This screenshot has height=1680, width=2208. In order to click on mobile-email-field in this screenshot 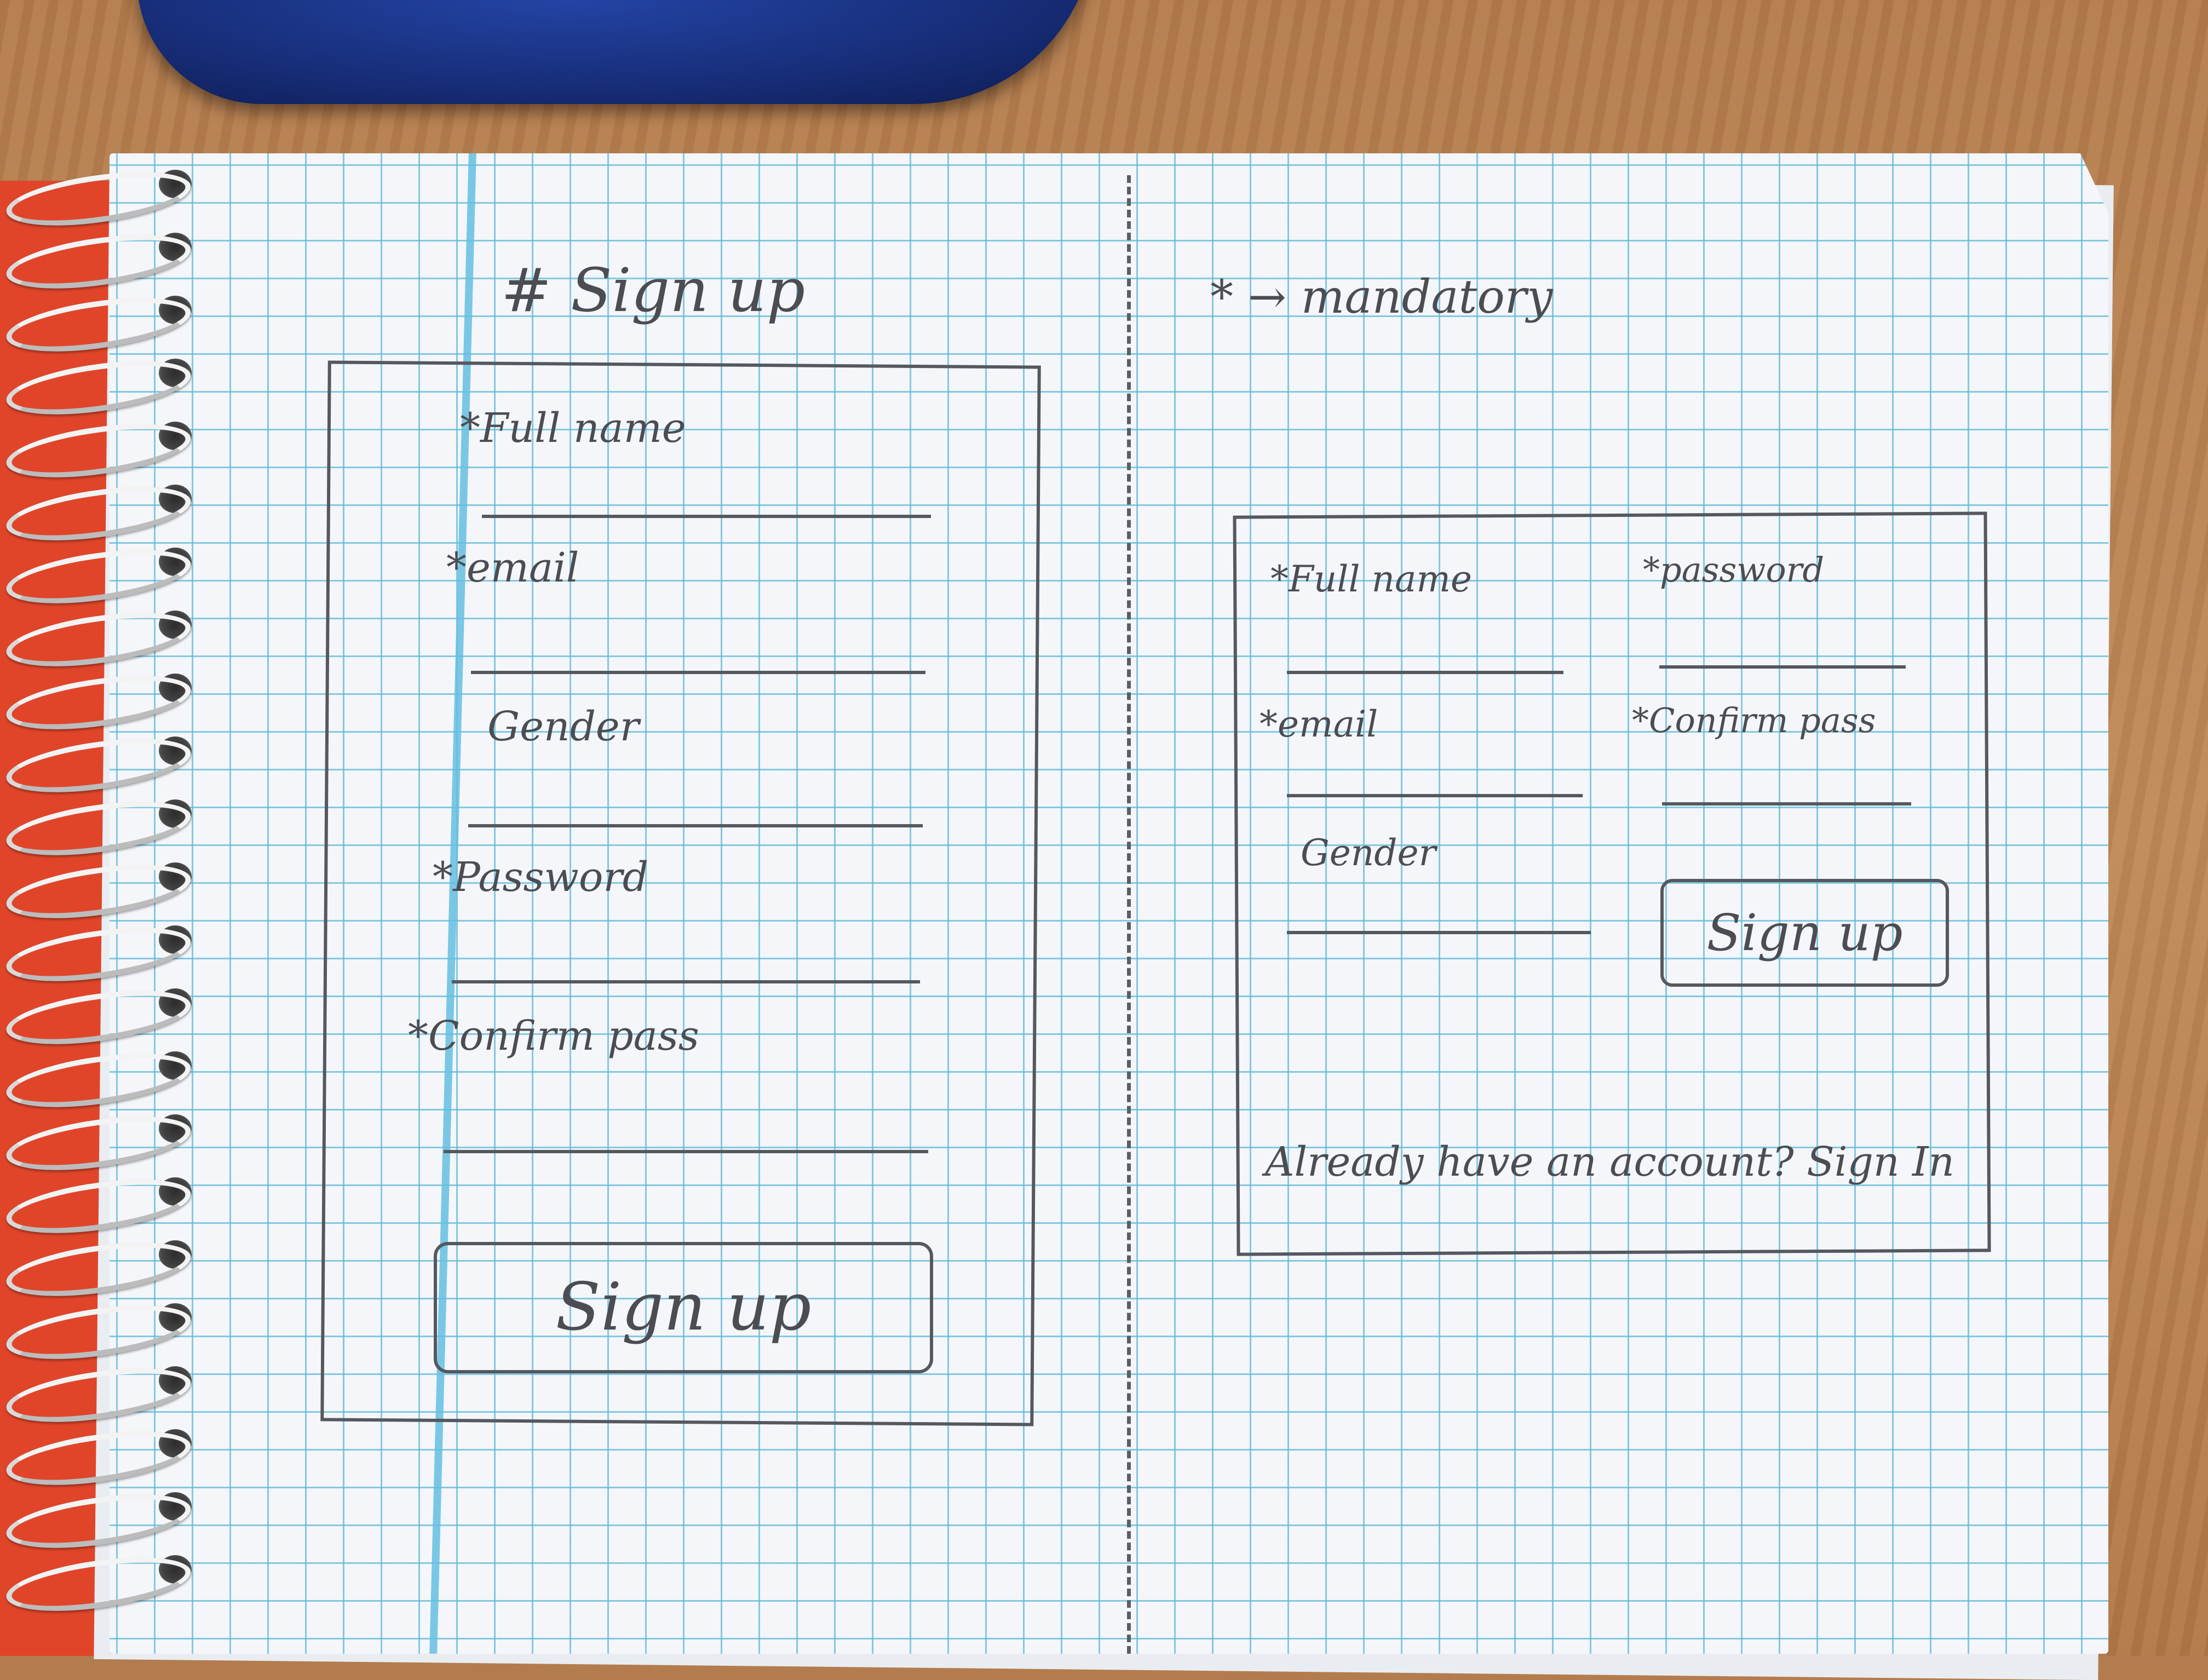, I will do `click(698, 672)`.